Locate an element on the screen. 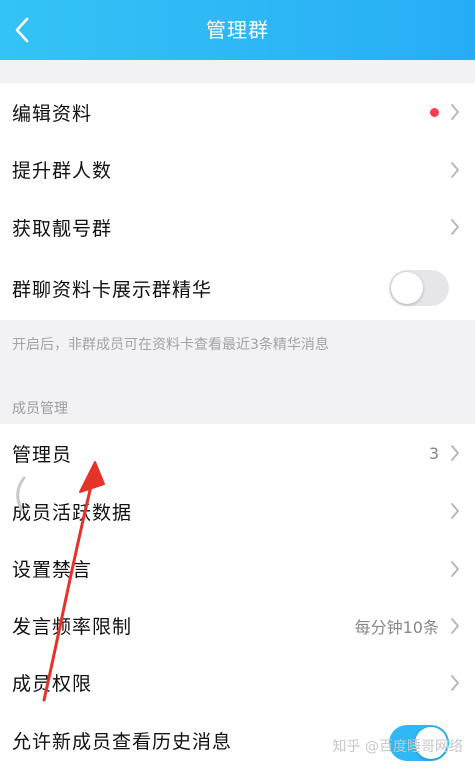  row-speak-rate-limit: 发言频率限制 每分钟10条 is located at coordinates (237, 625).